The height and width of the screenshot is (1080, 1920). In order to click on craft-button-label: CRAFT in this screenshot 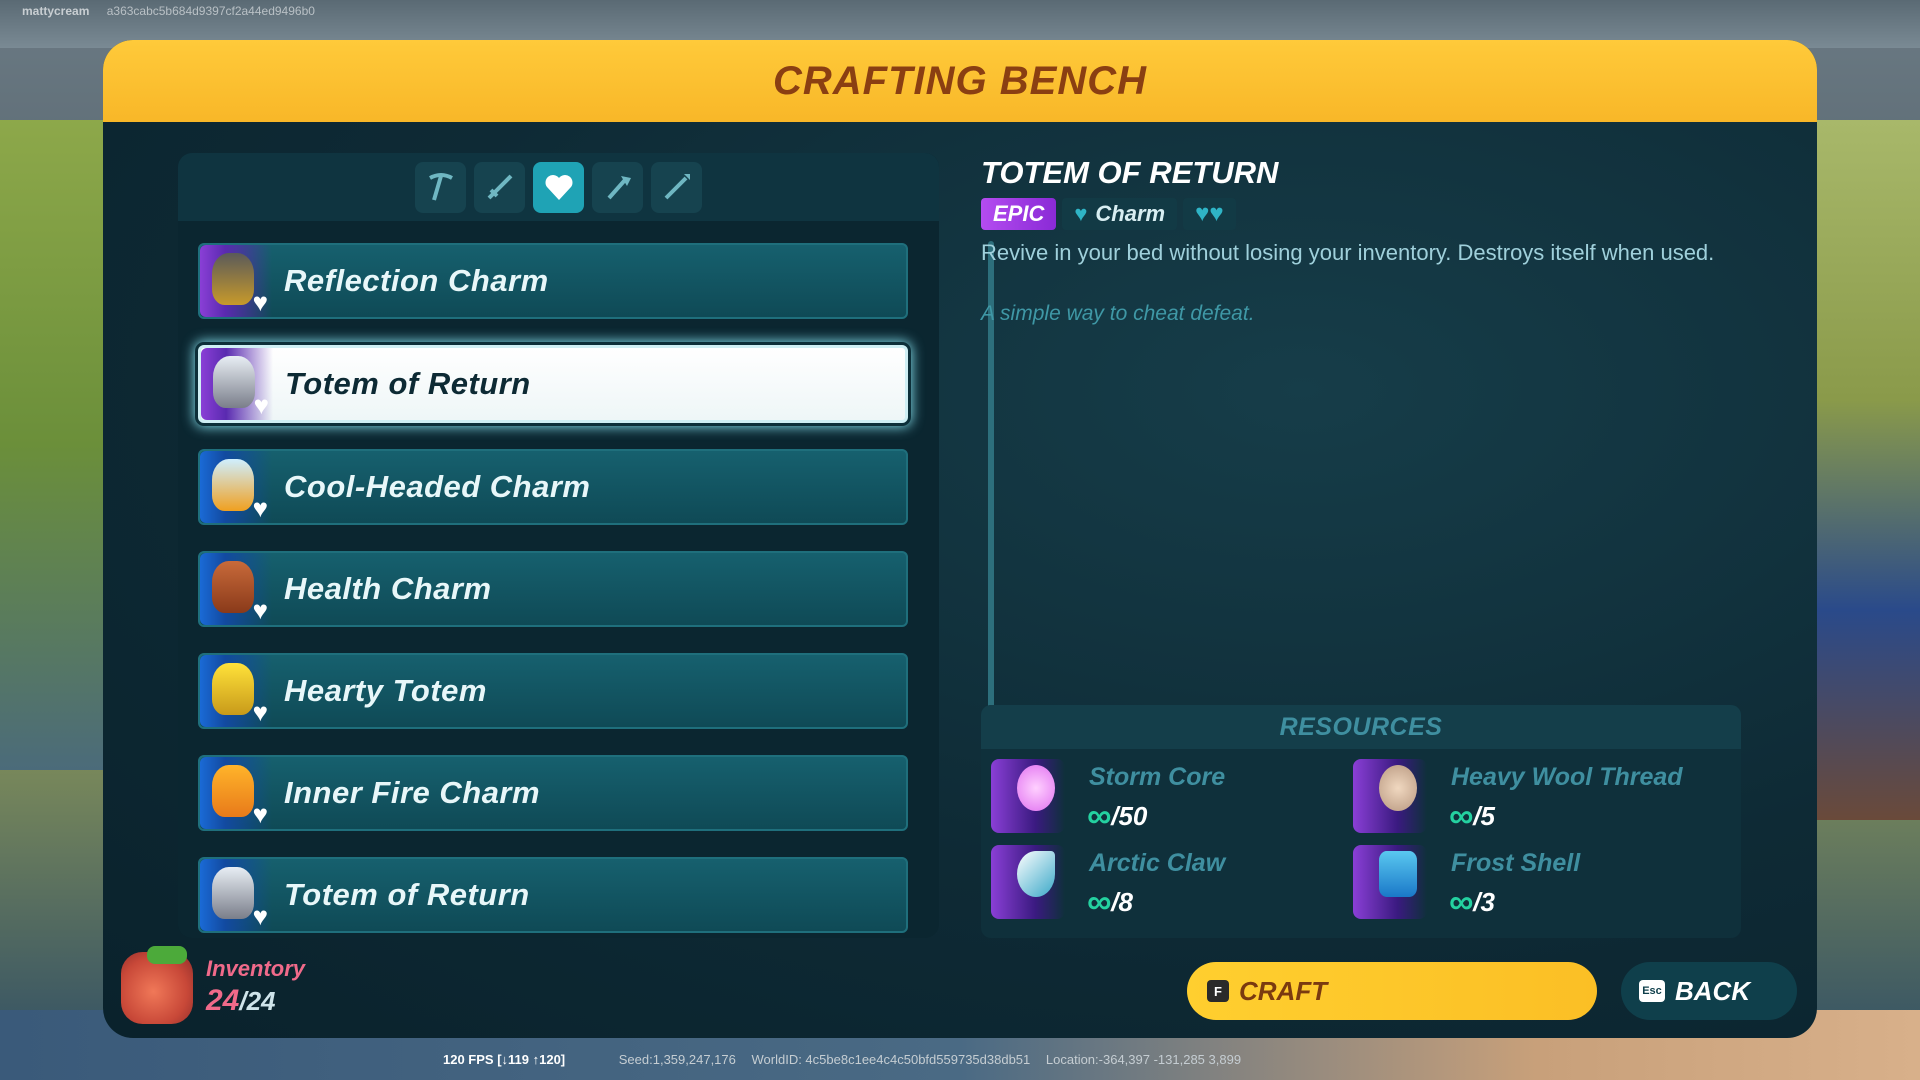, I will do `click(1283, 990)`.